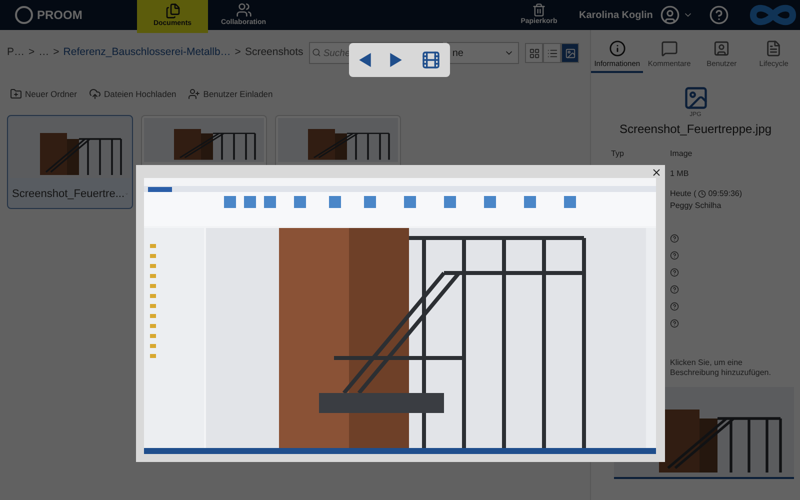 The width and height of the screenshot is (800, 500). I want to click on slideshow-icon, so click(430, 60).